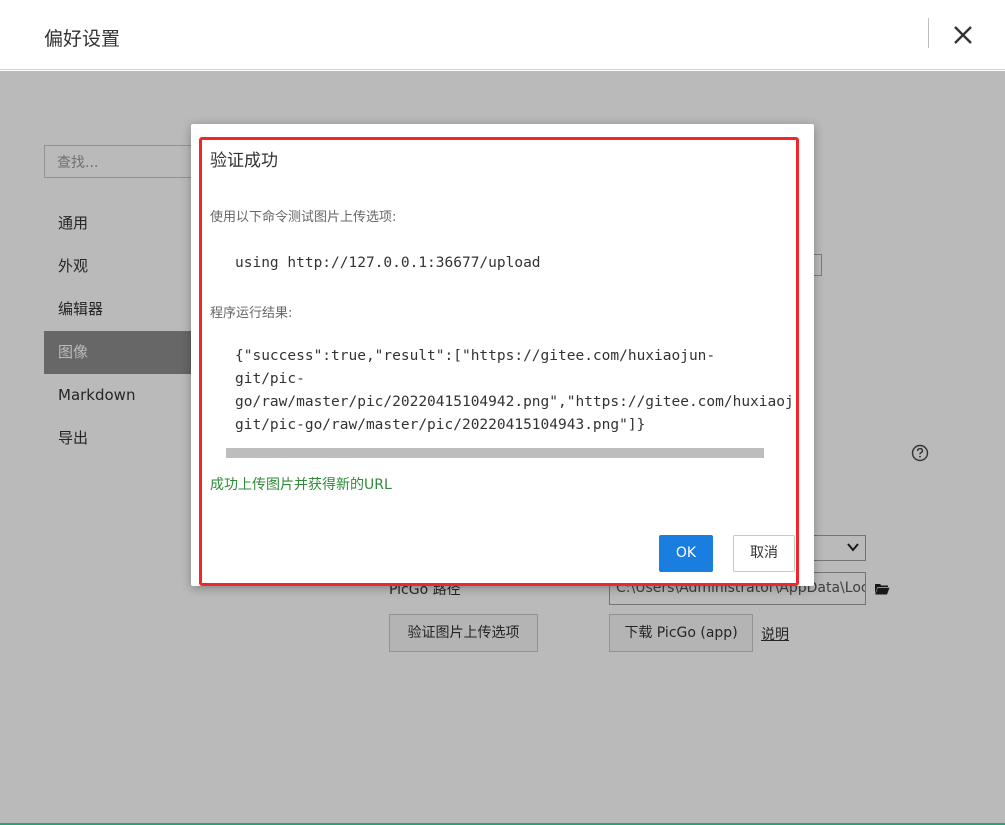 The image size is (1005, 825). I want to click on ok-button: OK, so click(686, 553).